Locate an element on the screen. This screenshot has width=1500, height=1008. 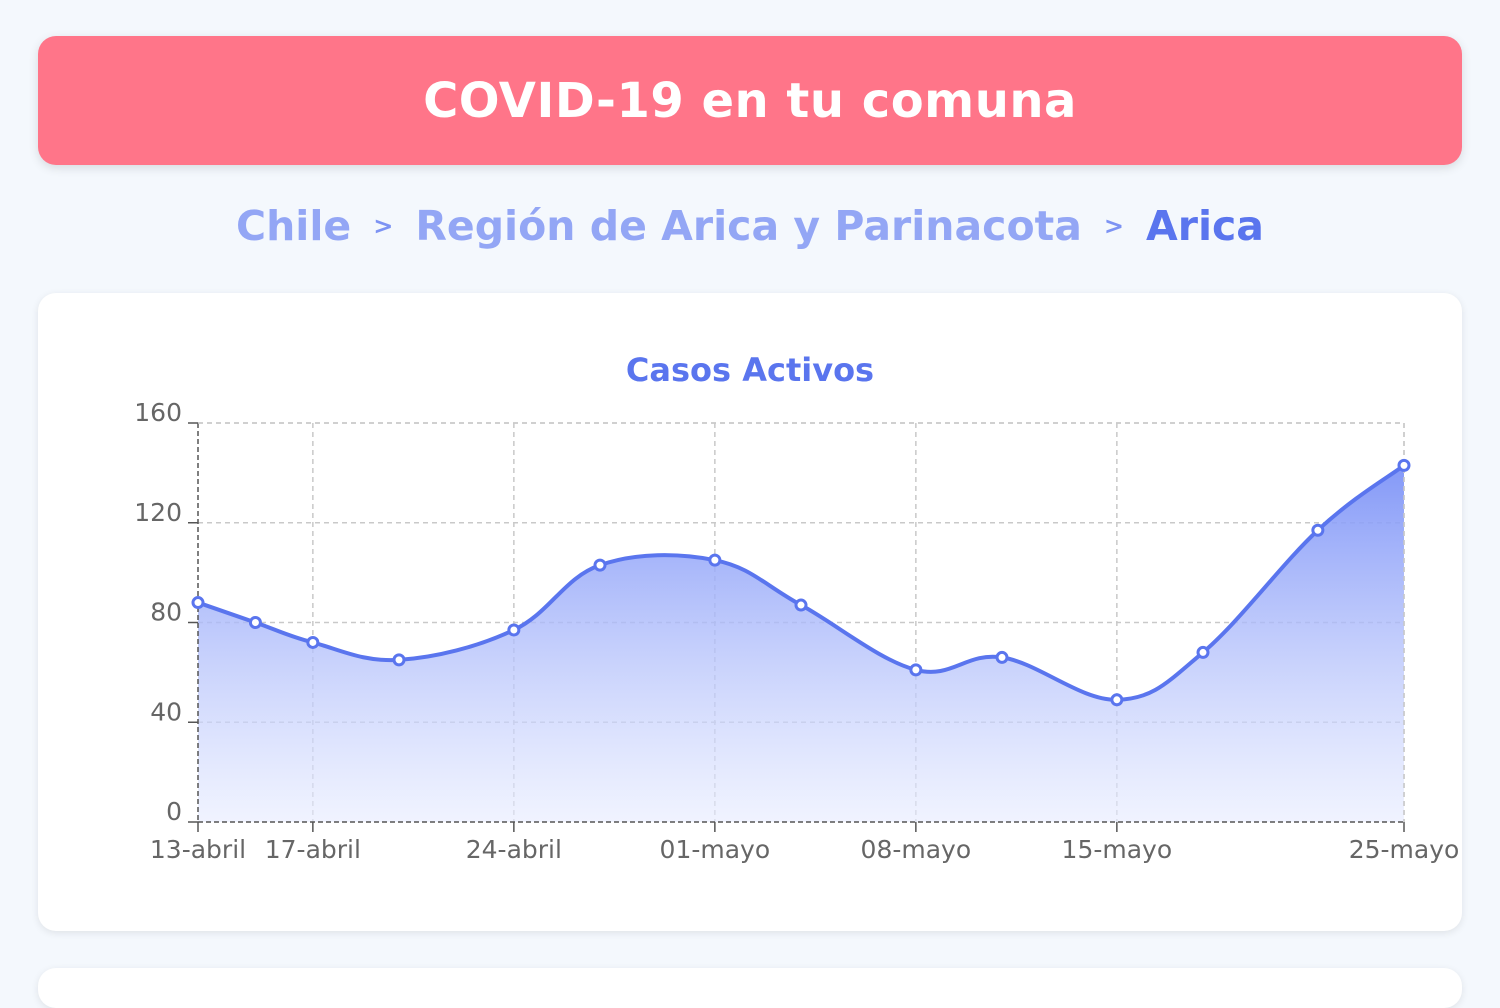
x-tick-label: 08-mayo is located at coordinates (916, 849).